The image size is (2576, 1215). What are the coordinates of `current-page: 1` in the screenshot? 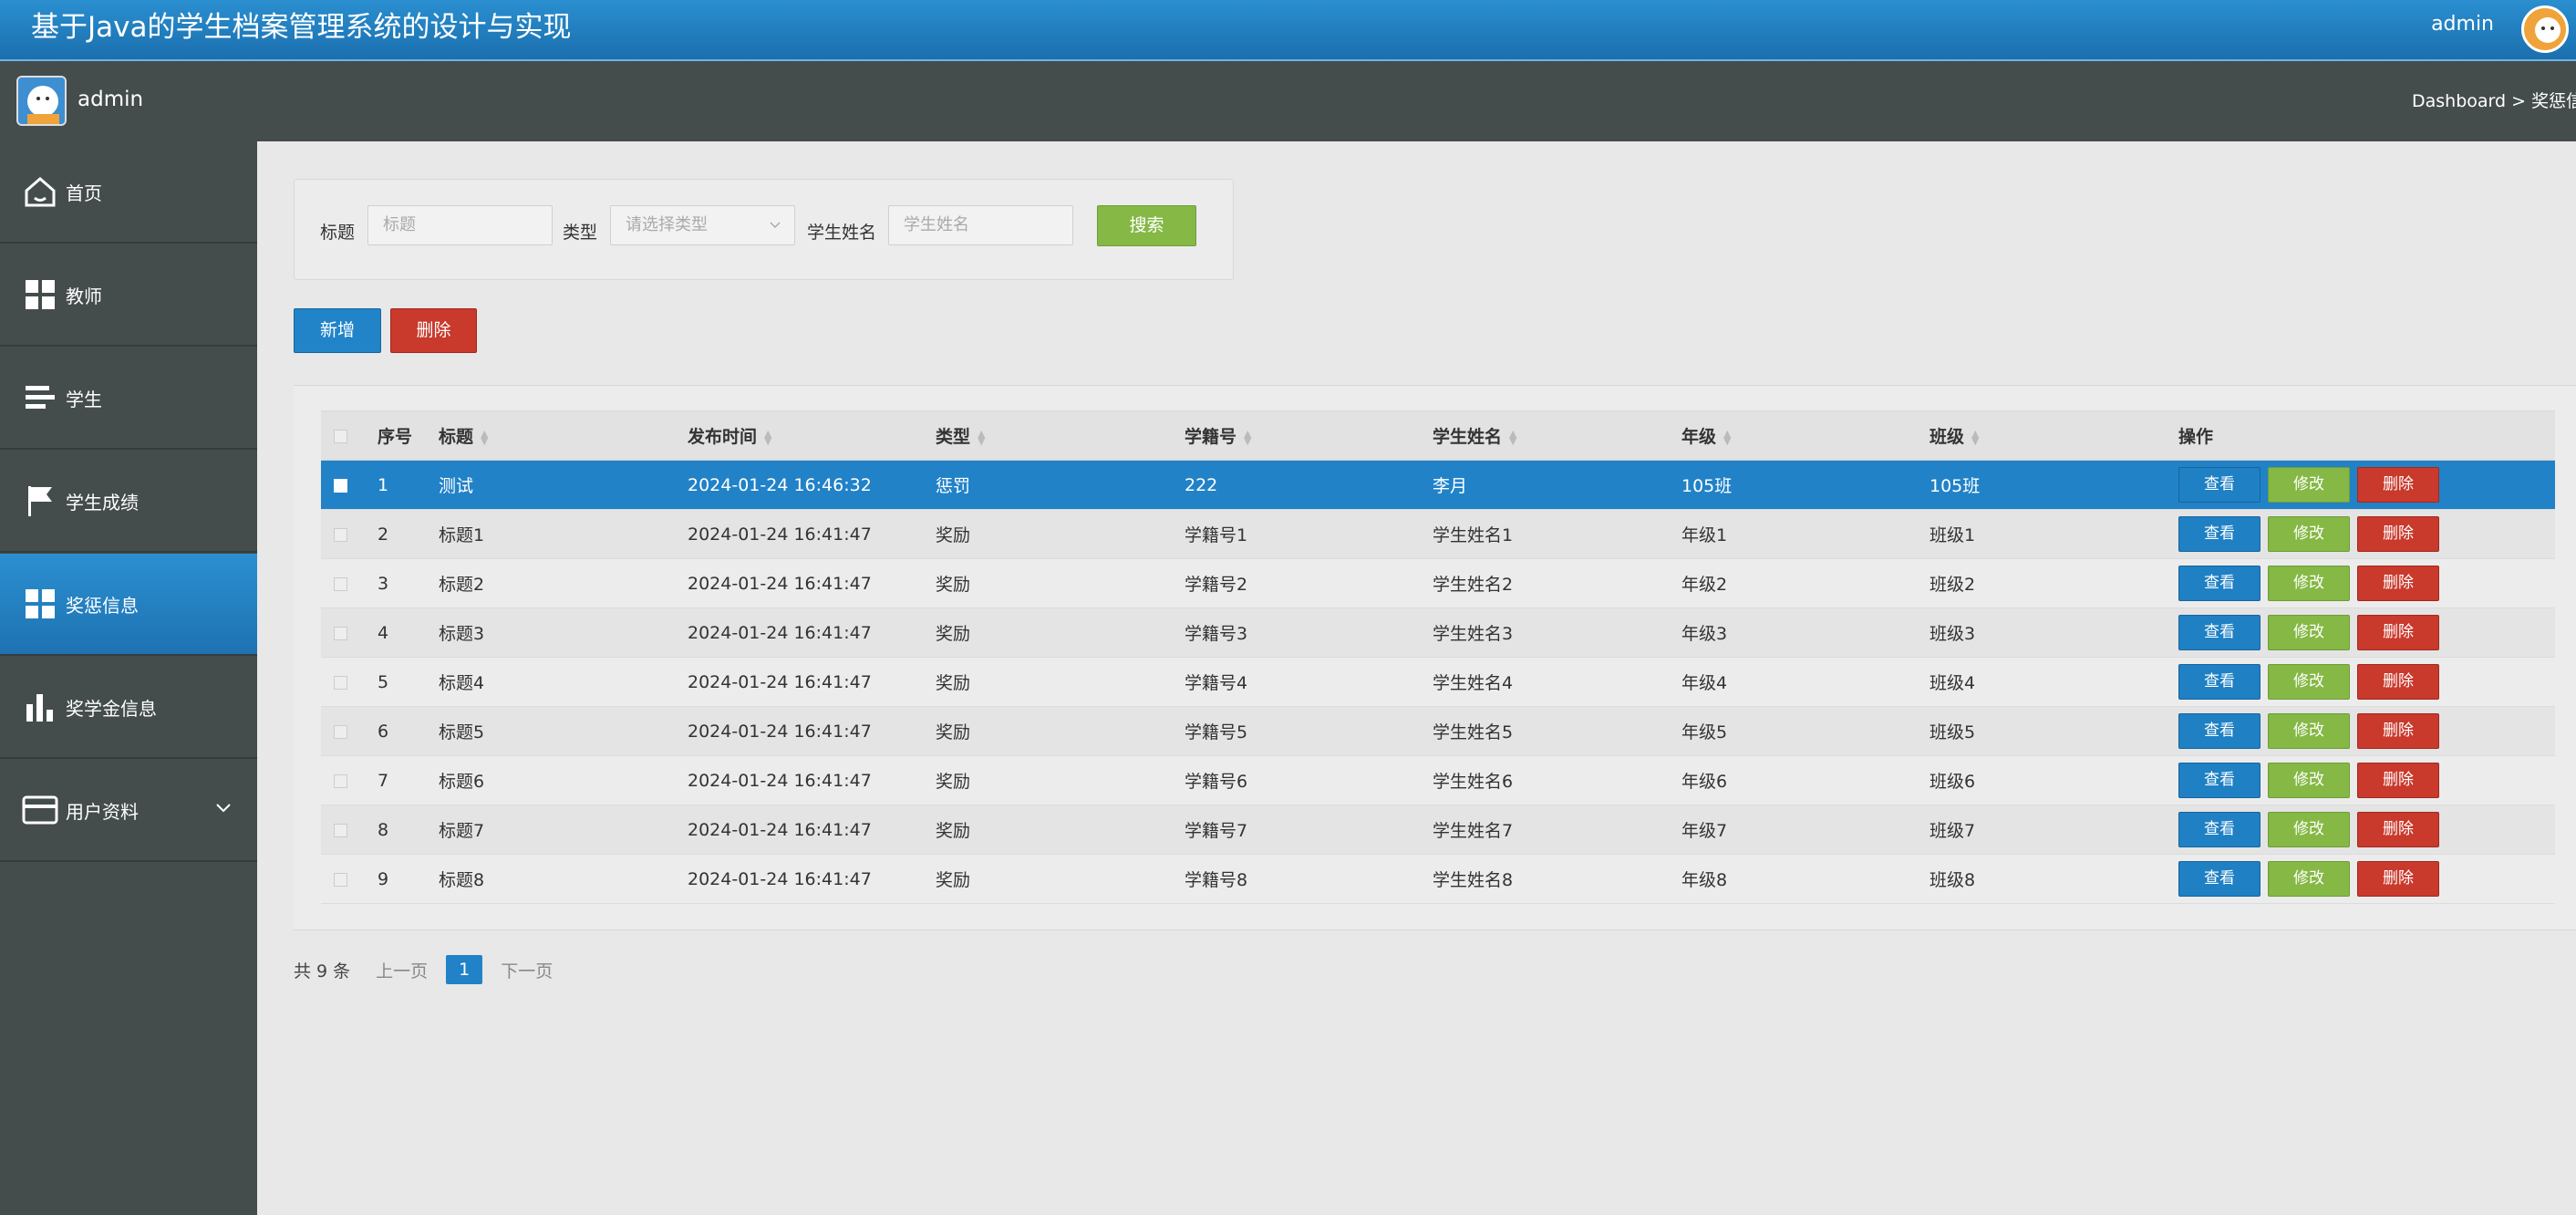 It's located at (464, 969).